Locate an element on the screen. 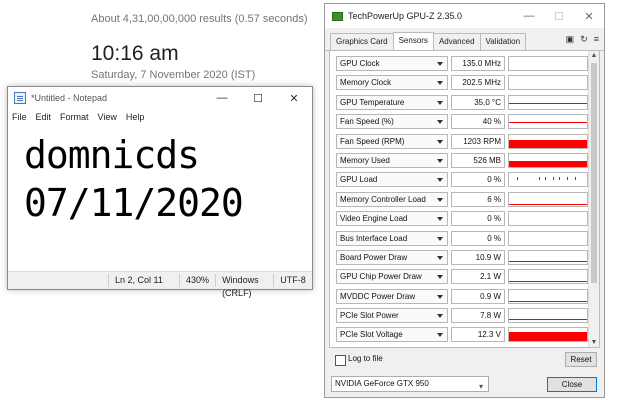 The image size is (618, 400). sensor-label: GPU Chip Power Draw is located at coordinates (381, 277).